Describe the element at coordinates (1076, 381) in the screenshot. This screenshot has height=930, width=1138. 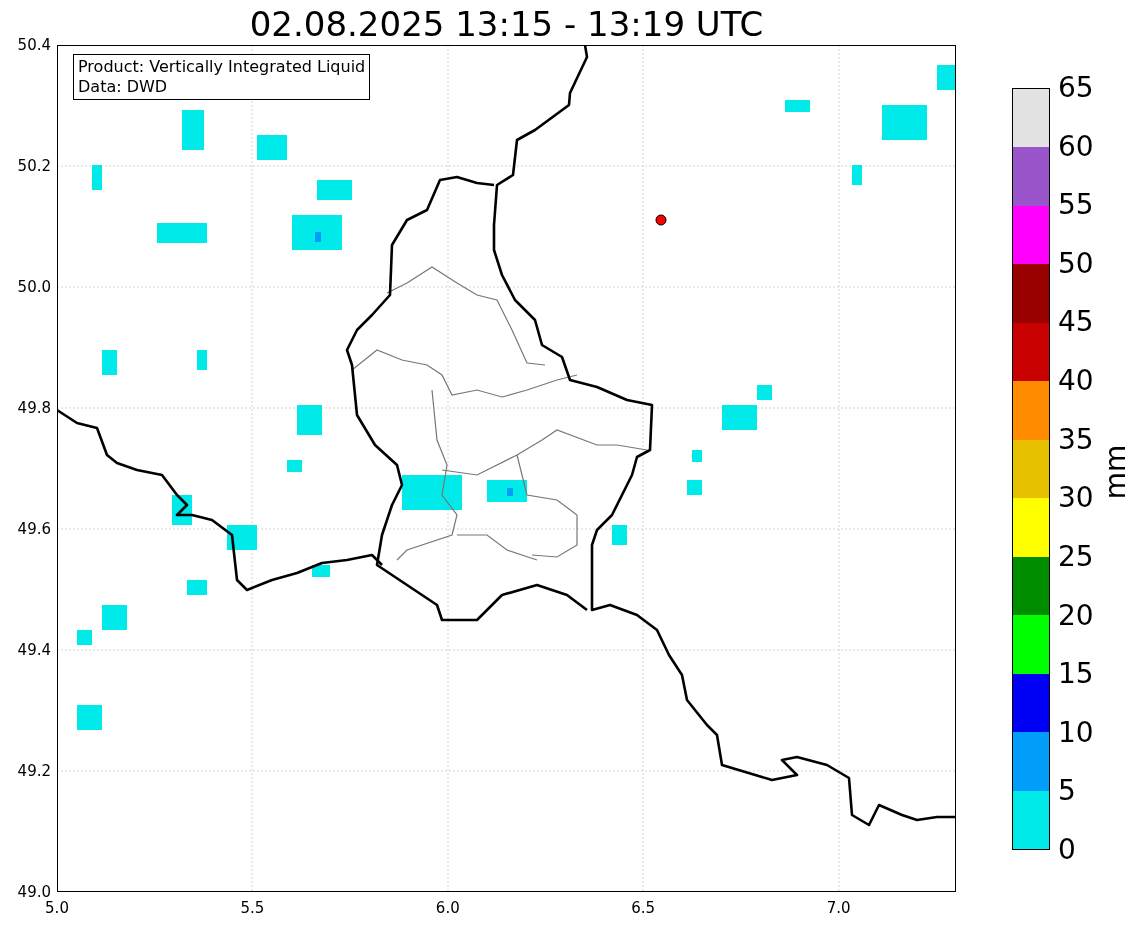
I see `colorbar-tick-label: 40` at that location.